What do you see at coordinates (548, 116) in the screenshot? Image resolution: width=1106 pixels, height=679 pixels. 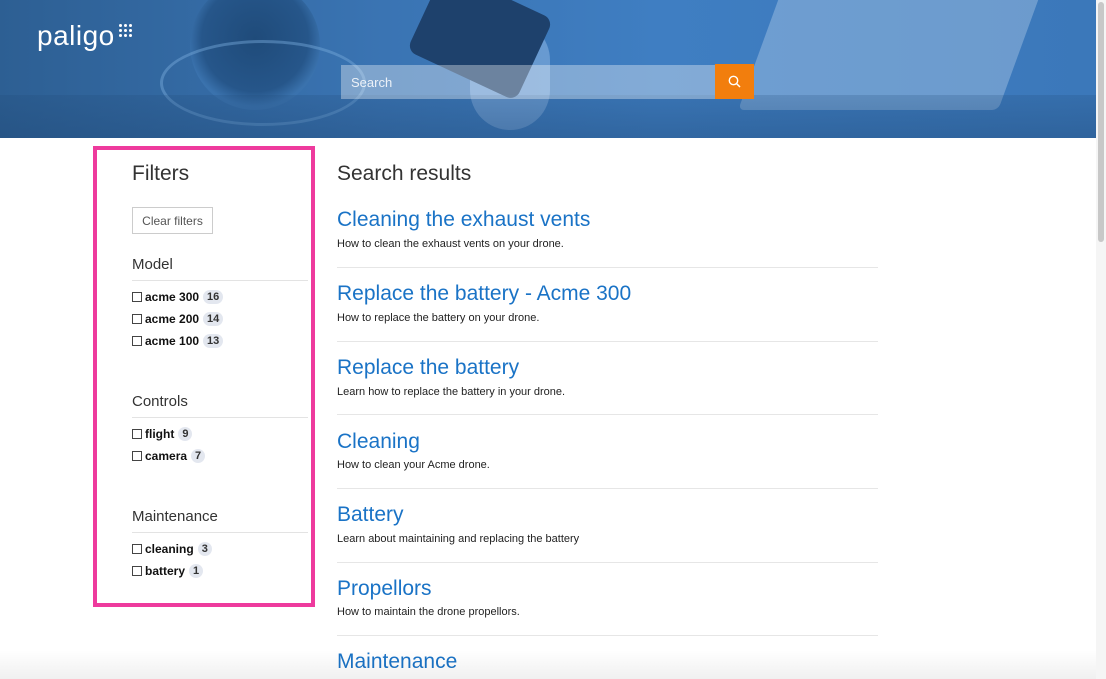 I see `table-image` at bounding box center [548, 116].